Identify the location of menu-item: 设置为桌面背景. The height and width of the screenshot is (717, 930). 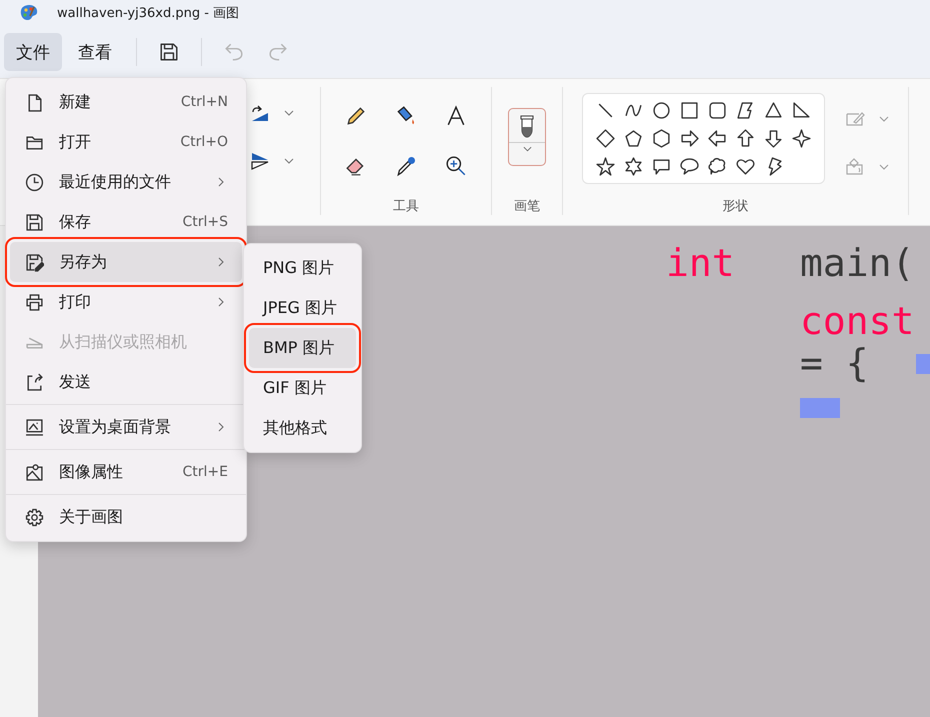
(126, 427).